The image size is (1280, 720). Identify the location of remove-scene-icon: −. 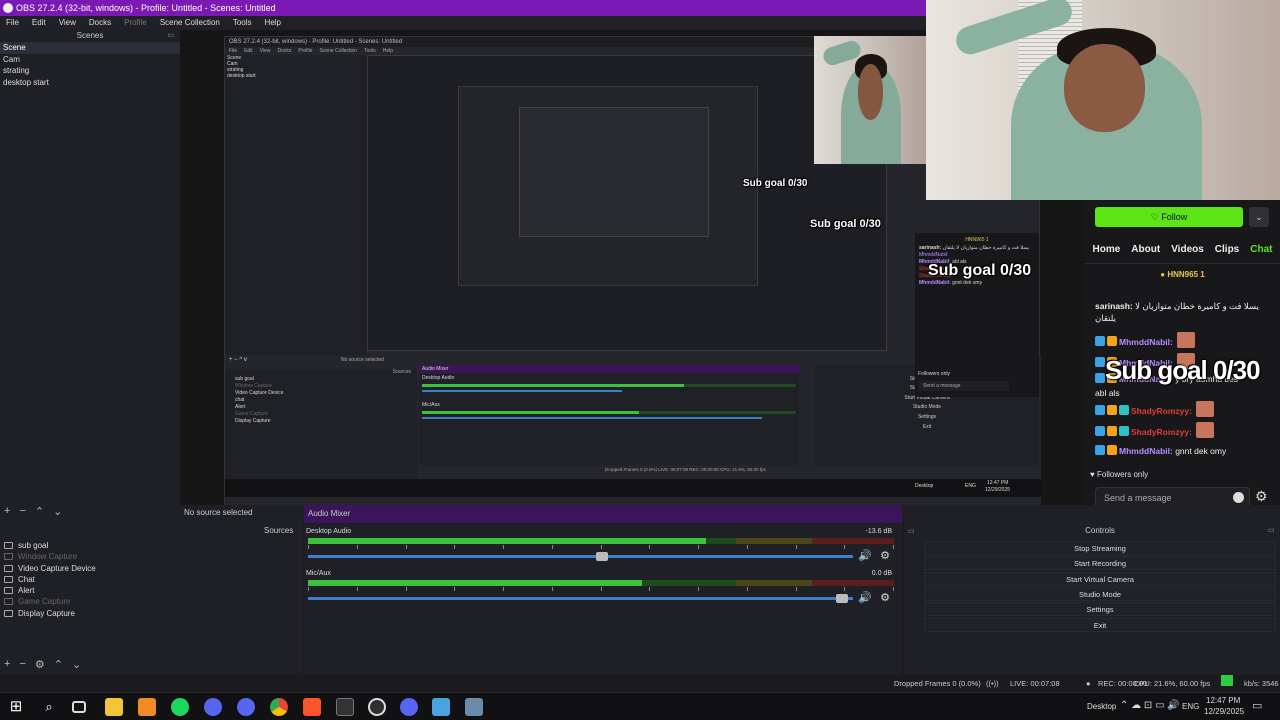
(22, 511).